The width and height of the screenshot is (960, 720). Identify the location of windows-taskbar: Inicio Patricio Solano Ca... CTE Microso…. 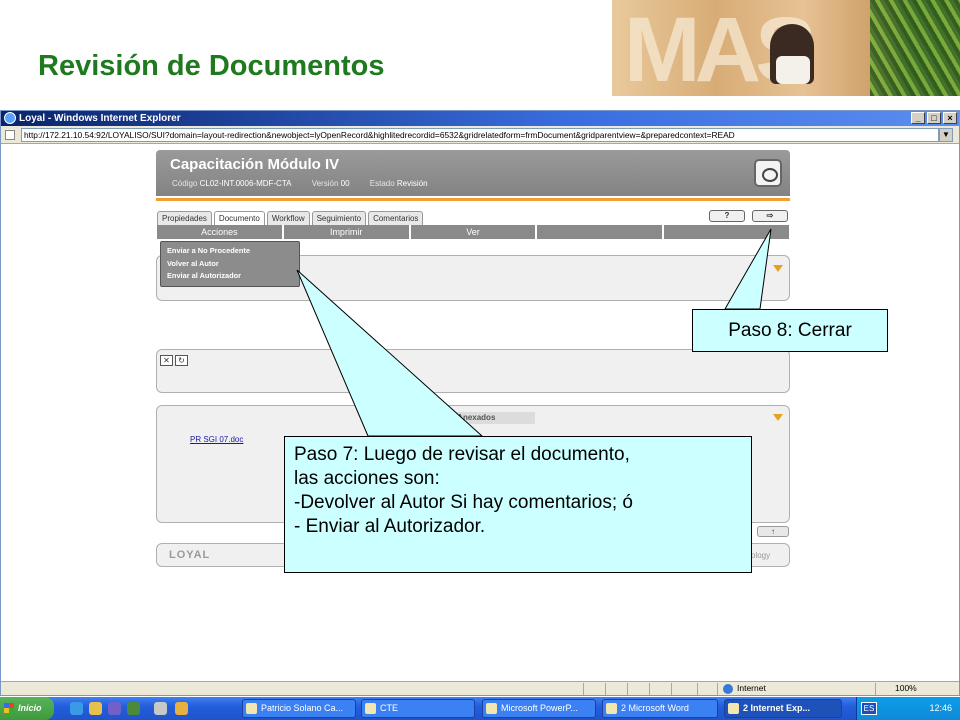
(480, 708).